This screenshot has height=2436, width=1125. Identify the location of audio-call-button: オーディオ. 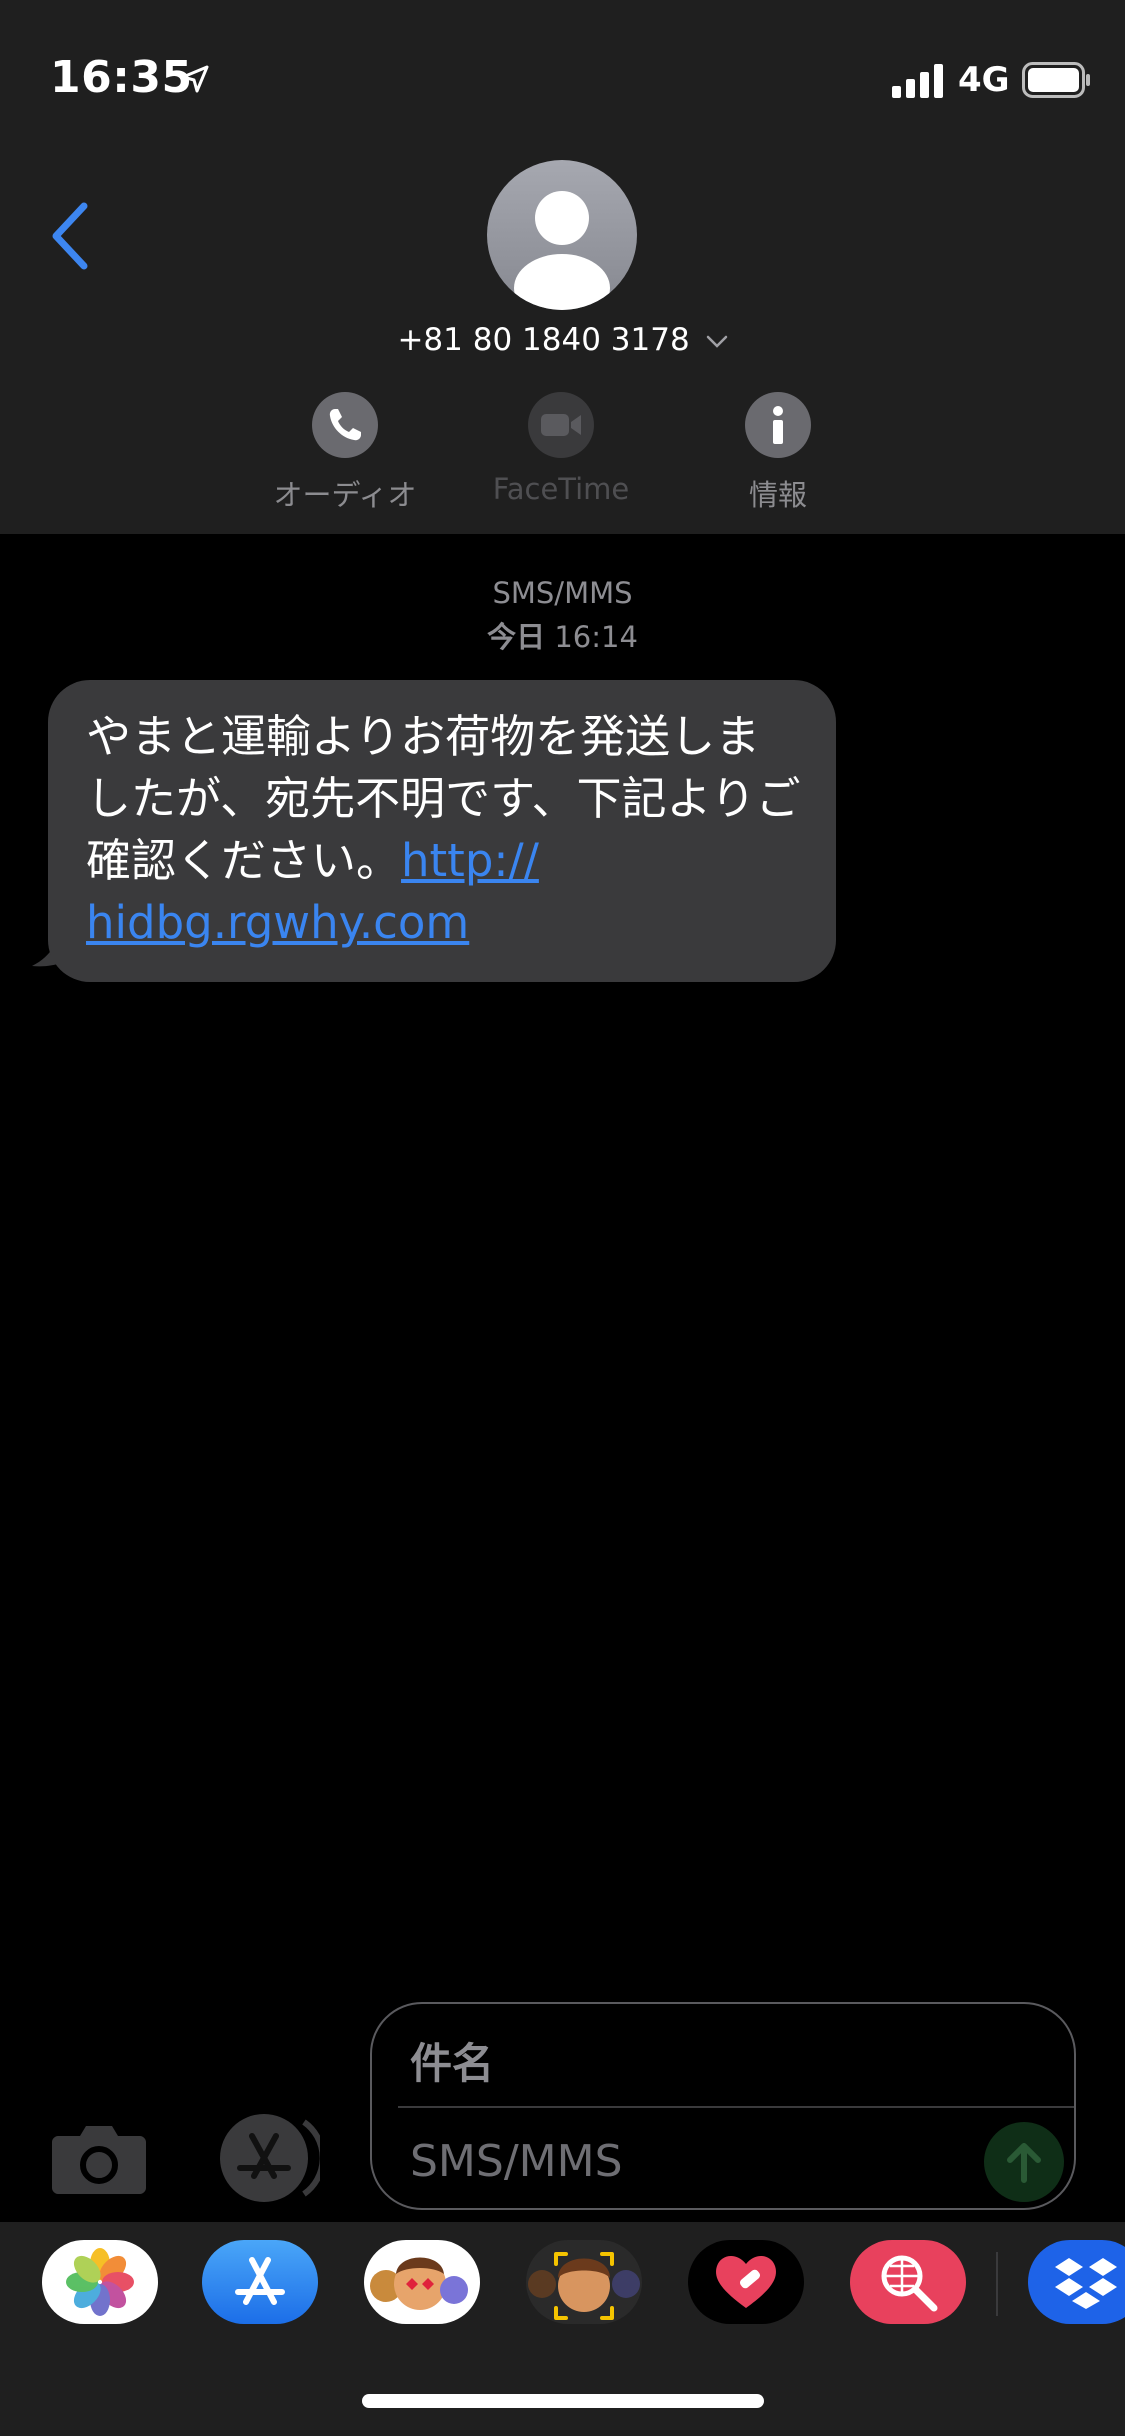
(345, 453).